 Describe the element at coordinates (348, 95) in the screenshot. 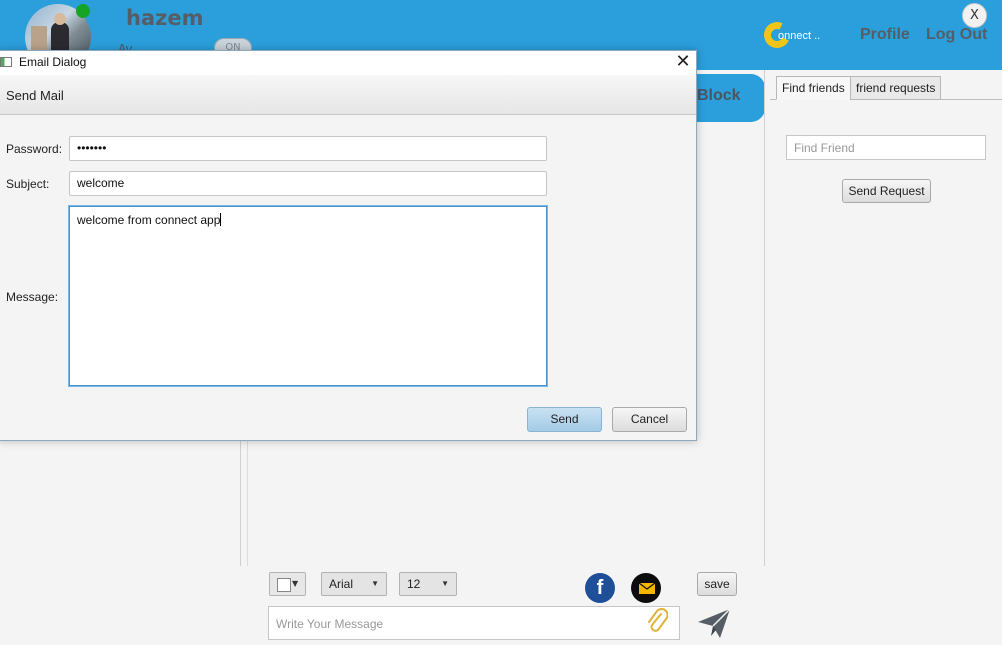

I see `dialog-header: Send Mail` at that location.